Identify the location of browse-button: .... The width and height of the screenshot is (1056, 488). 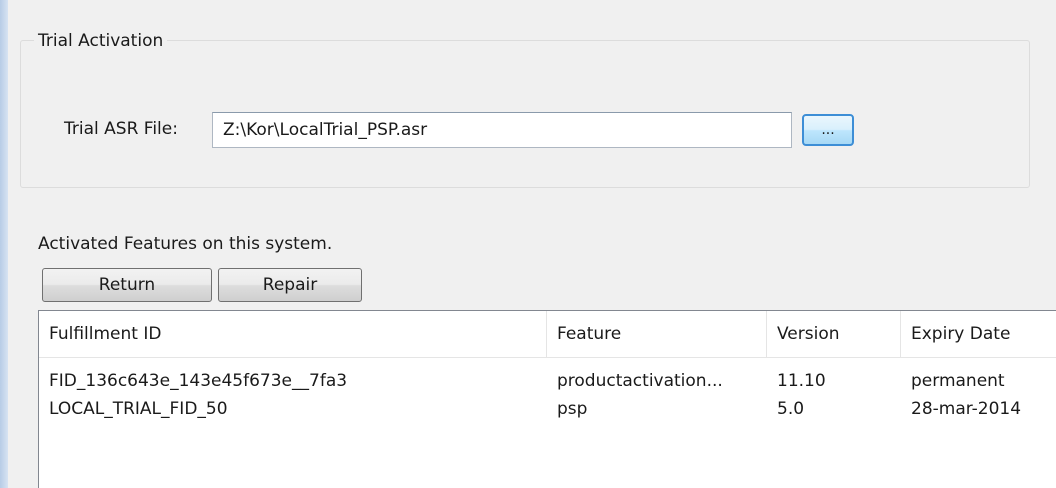
(828, 130).